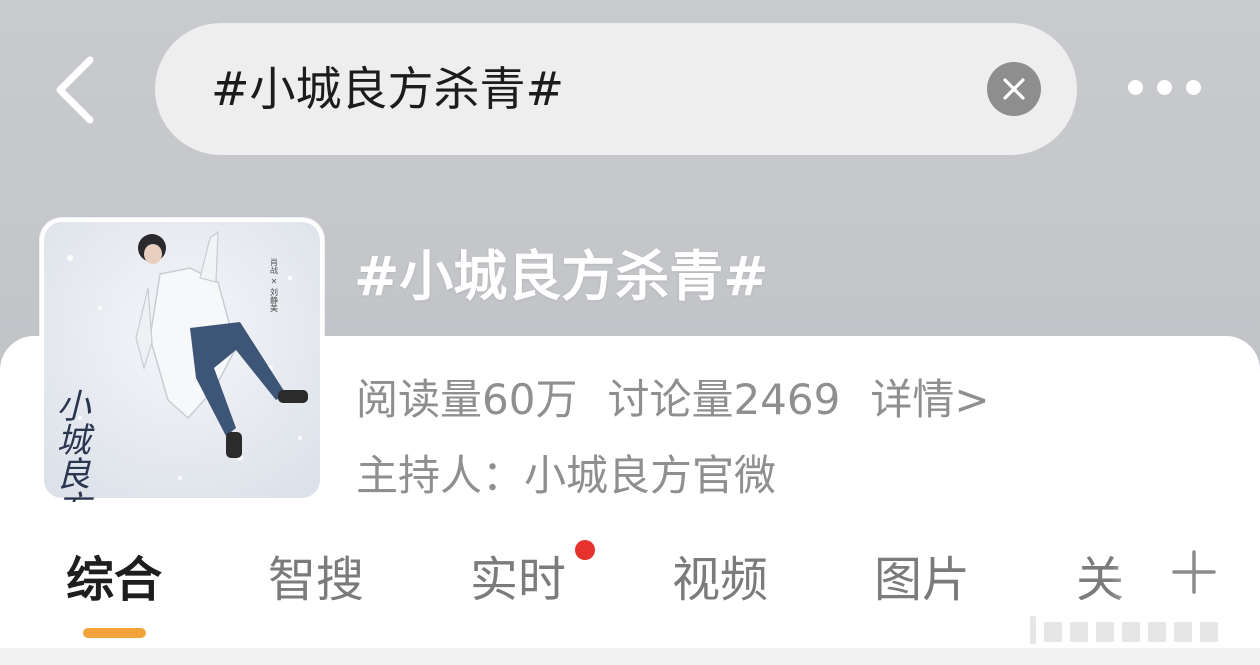 This screenshot has width=1260, height=665. Describe the element at coordinates (566, 472) in the screenshot. I see `topic-host: 主持人：小城良方官微` at that location.